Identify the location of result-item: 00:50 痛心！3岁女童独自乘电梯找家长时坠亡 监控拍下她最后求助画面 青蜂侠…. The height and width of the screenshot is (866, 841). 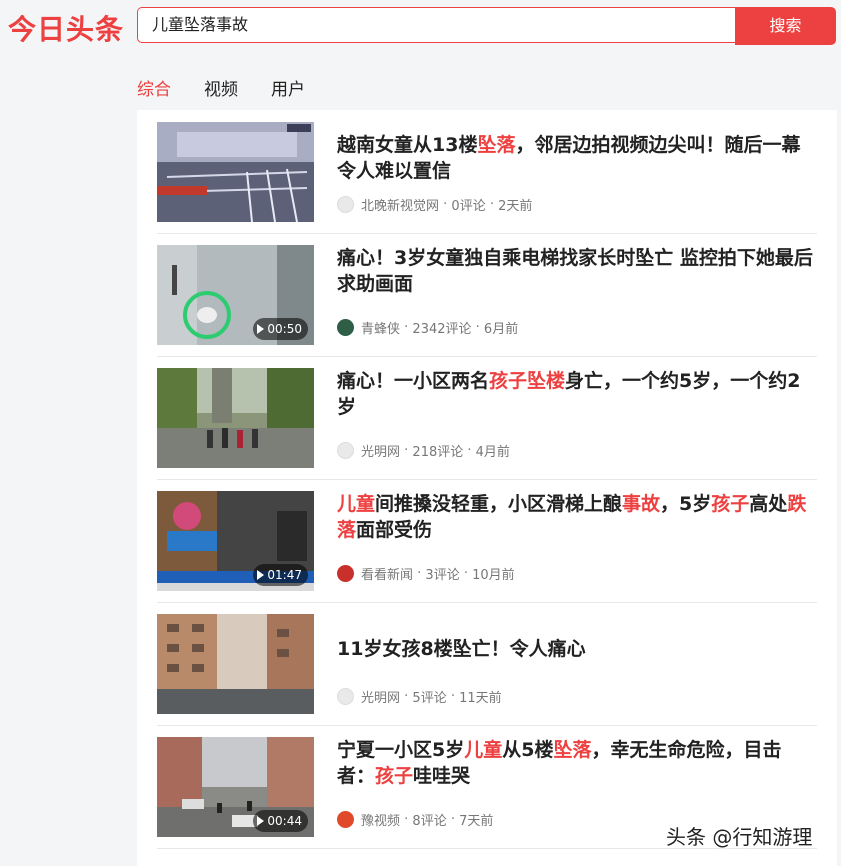
(487, 295).